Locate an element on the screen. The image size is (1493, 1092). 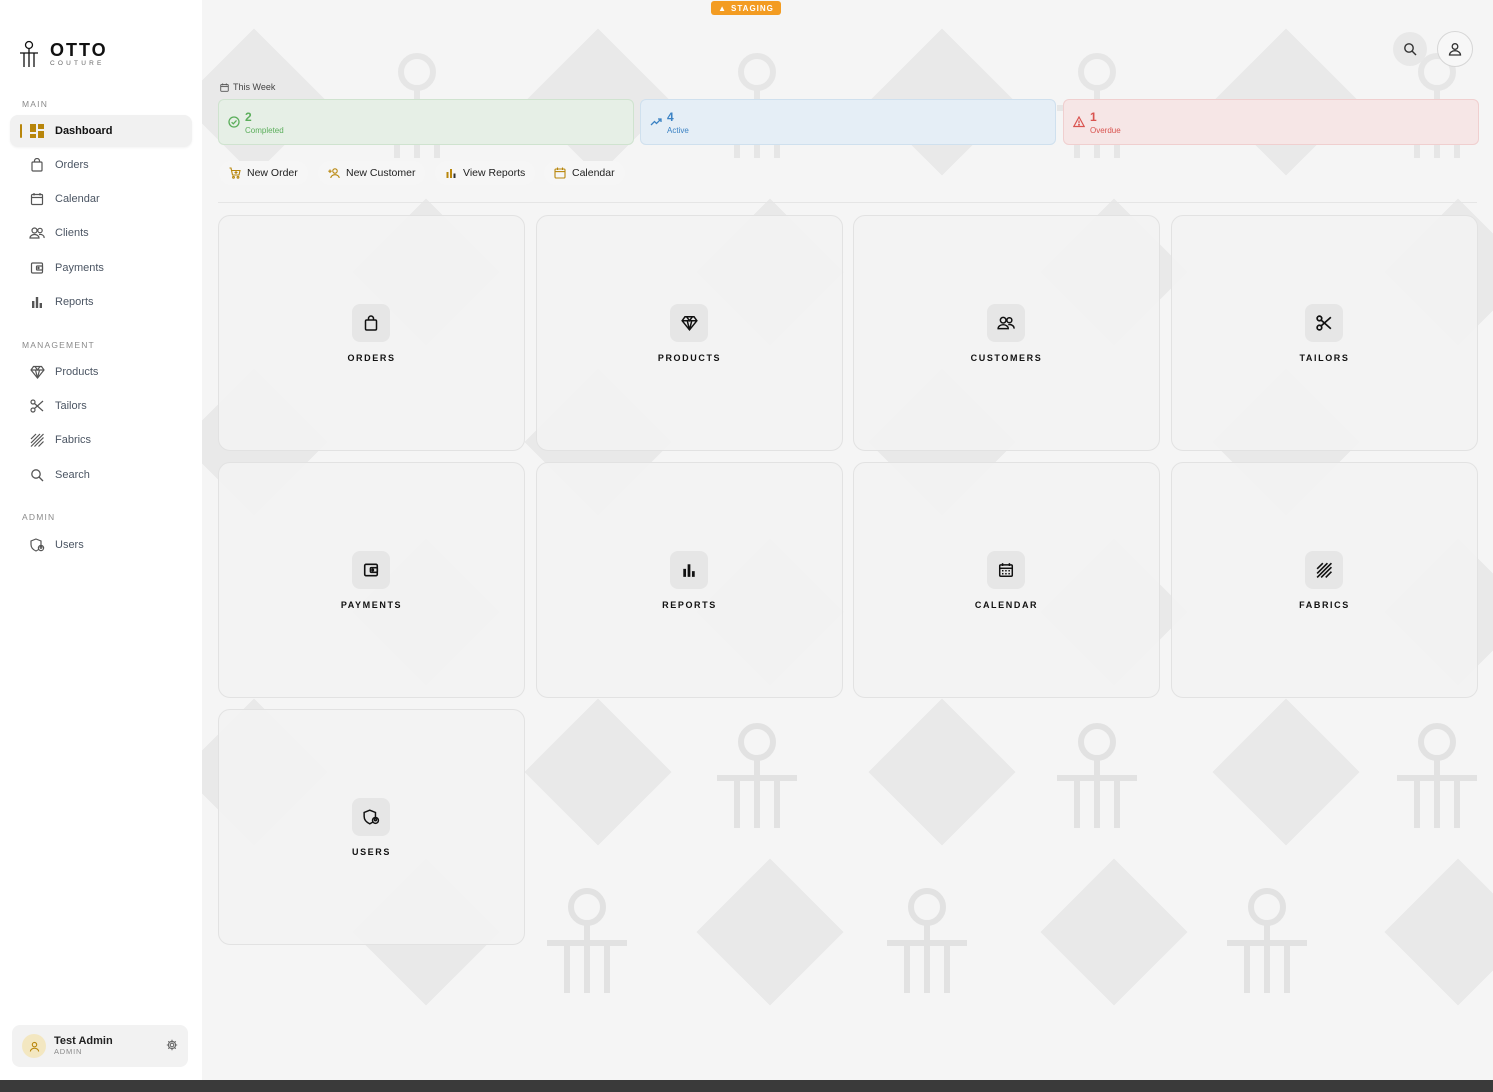
wallet-icon is located at coordinates (371, 570).